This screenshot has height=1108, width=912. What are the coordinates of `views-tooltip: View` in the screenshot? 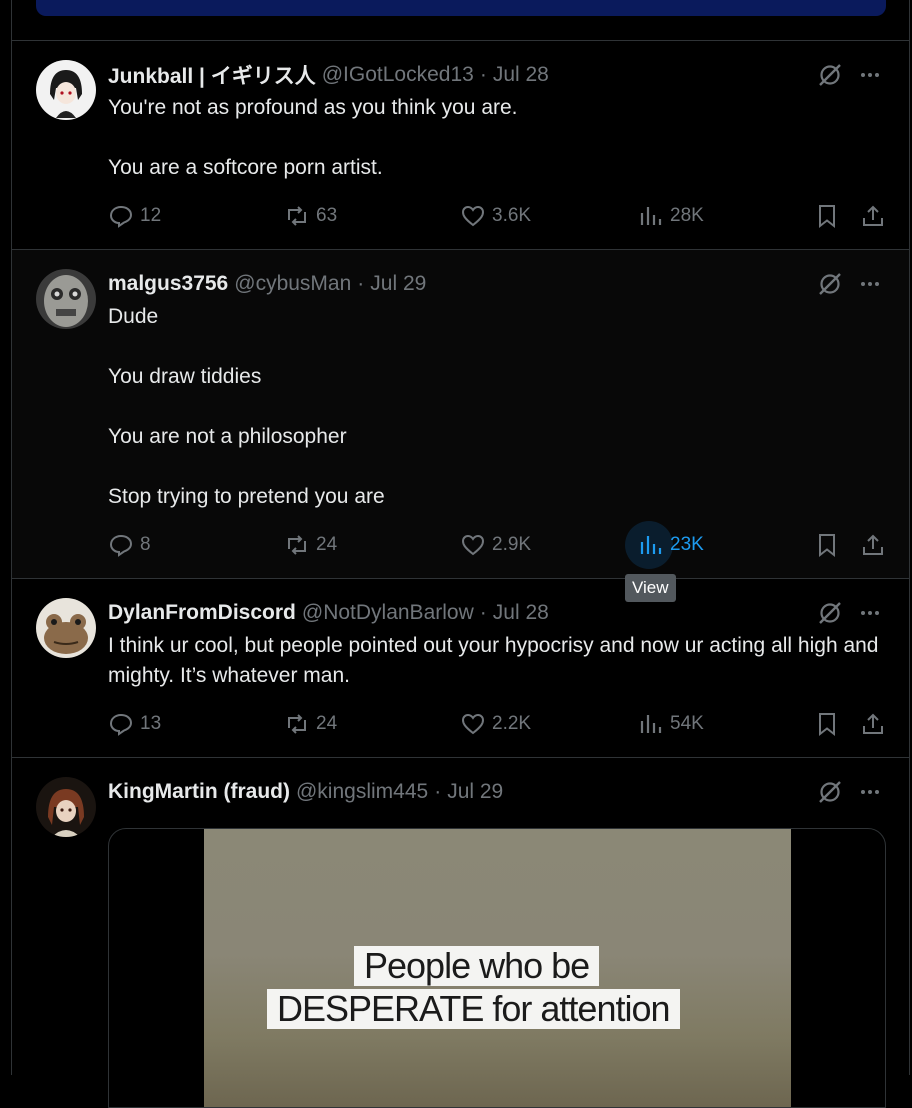 It's located at (650, 588).